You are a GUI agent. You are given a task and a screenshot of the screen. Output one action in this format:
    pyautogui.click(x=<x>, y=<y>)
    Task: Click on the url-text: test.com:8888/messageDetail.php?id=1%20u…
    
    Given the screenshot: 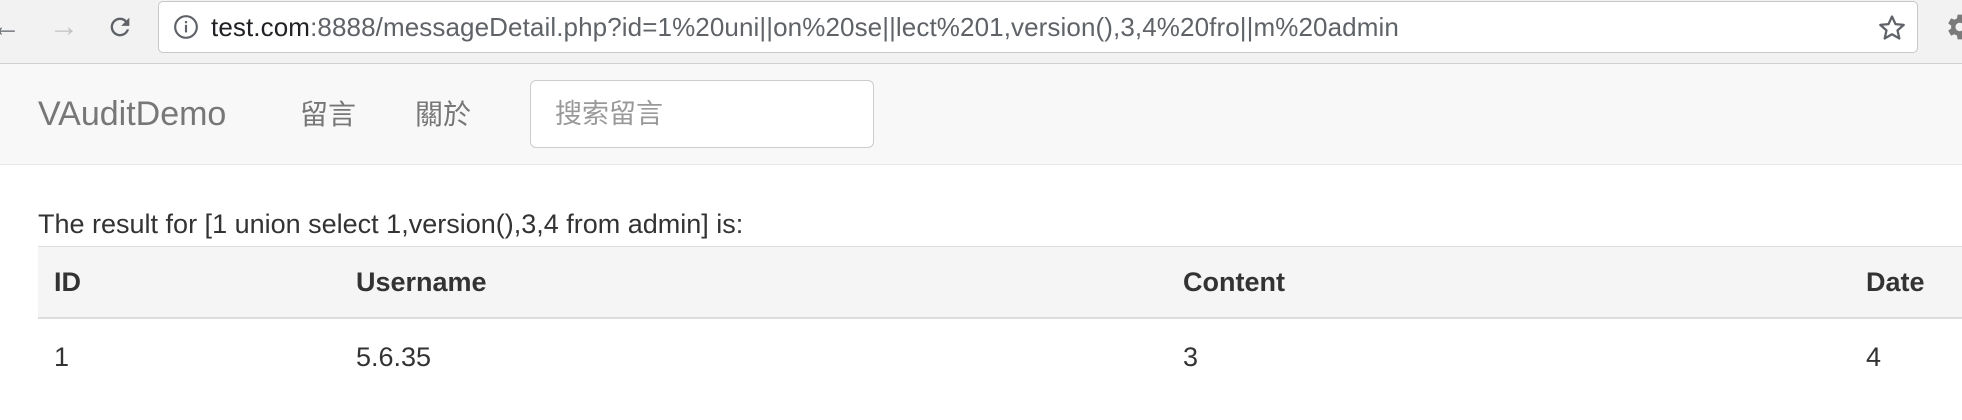 What is the action you would take?
    pyautogui.click(x=805, y=27)
    